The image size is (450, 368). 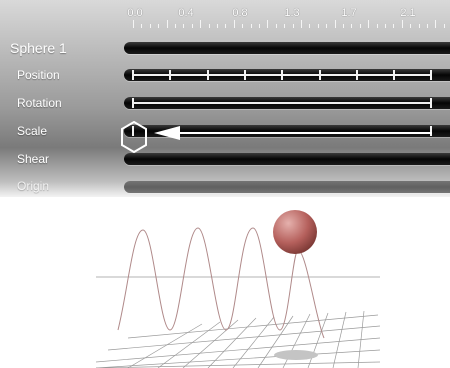 What do you see at coordinates (33, 159) in the screenshot?
I see `prop-label-shear: Shear` at bounding box center [33, 159].